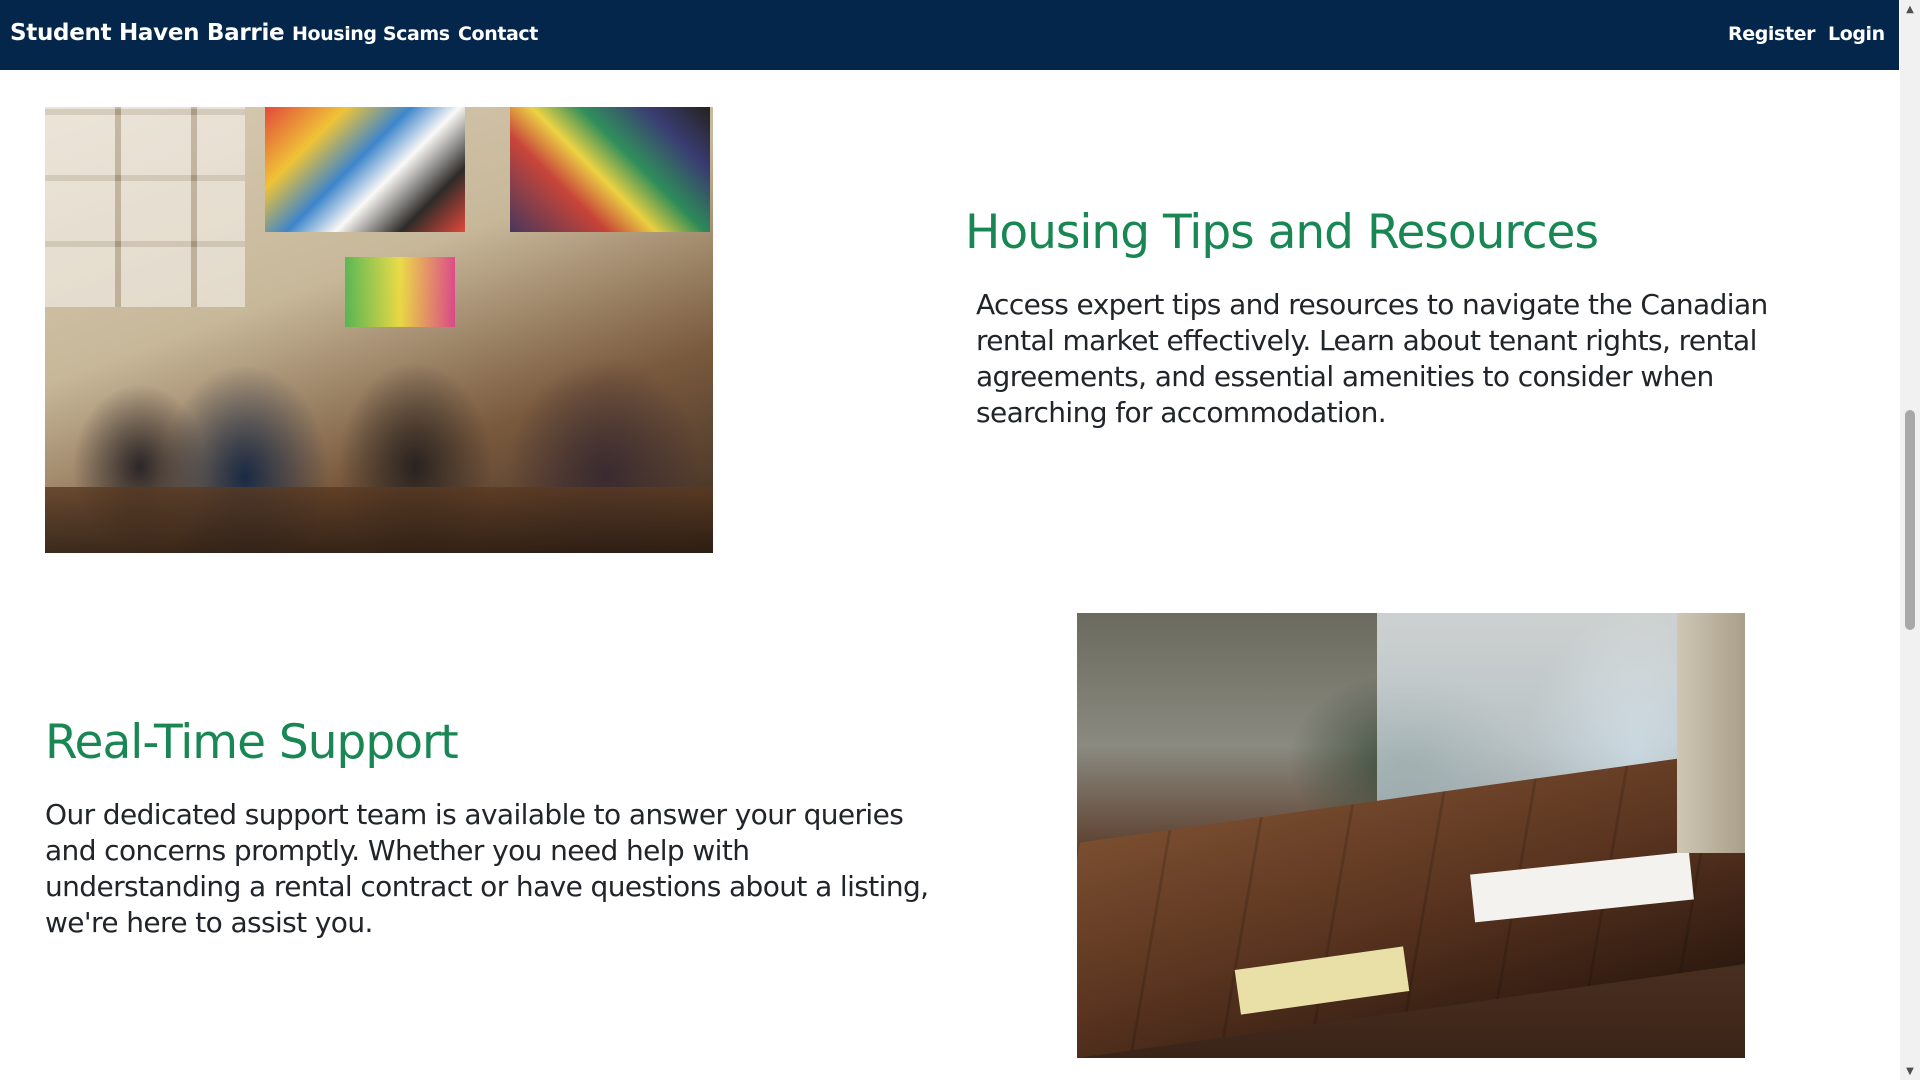  I want to click on section-title: Real-Time Support, so click(252, 742).